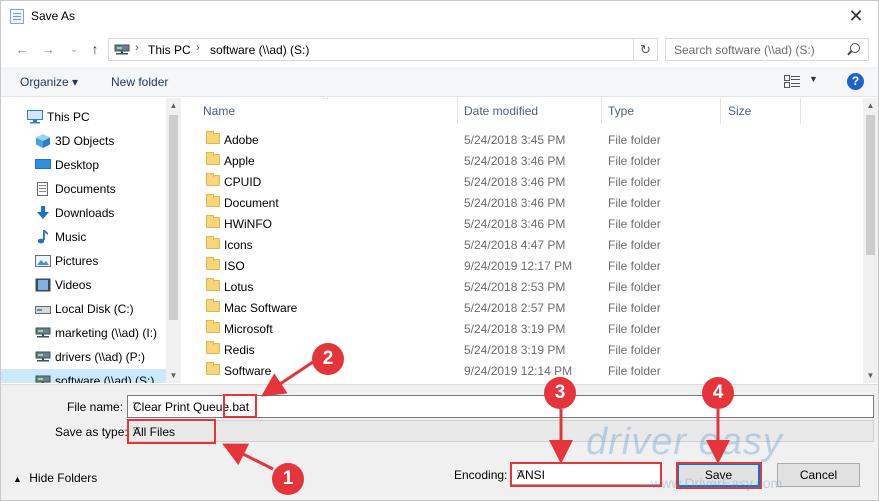 This screenshot has height=501, width=879. What do you see at coordinates (328, 359) in the screenshot?
I see `annotation-badge-2: 2` at bounding box center [328, 359].